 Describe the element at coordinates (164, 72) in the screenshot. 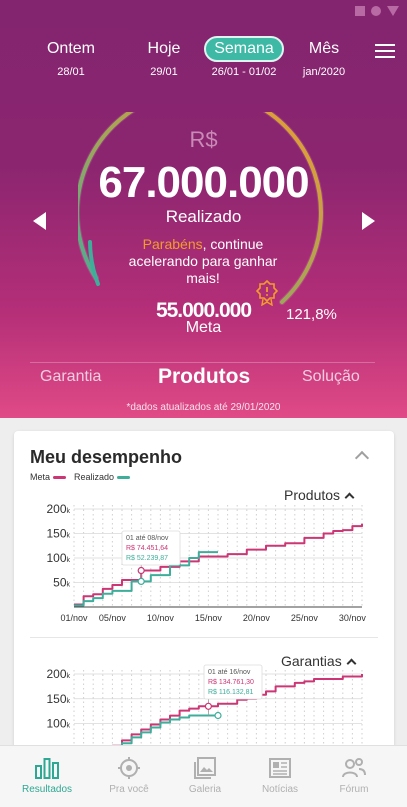

I see `tab-date: 29/01` at that location.